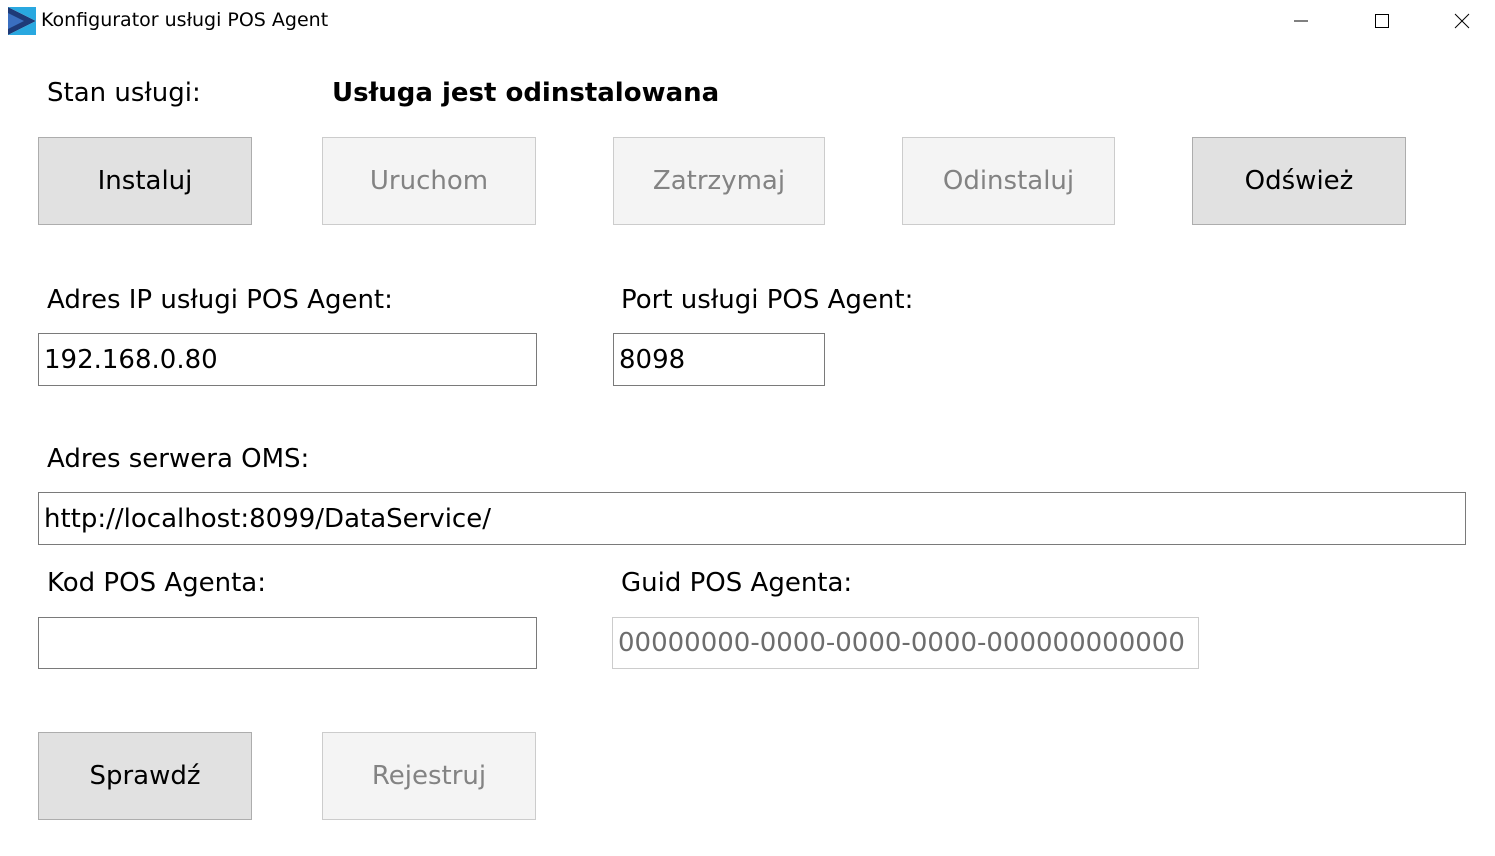  I want to click on close-button, so click(1458, 21).